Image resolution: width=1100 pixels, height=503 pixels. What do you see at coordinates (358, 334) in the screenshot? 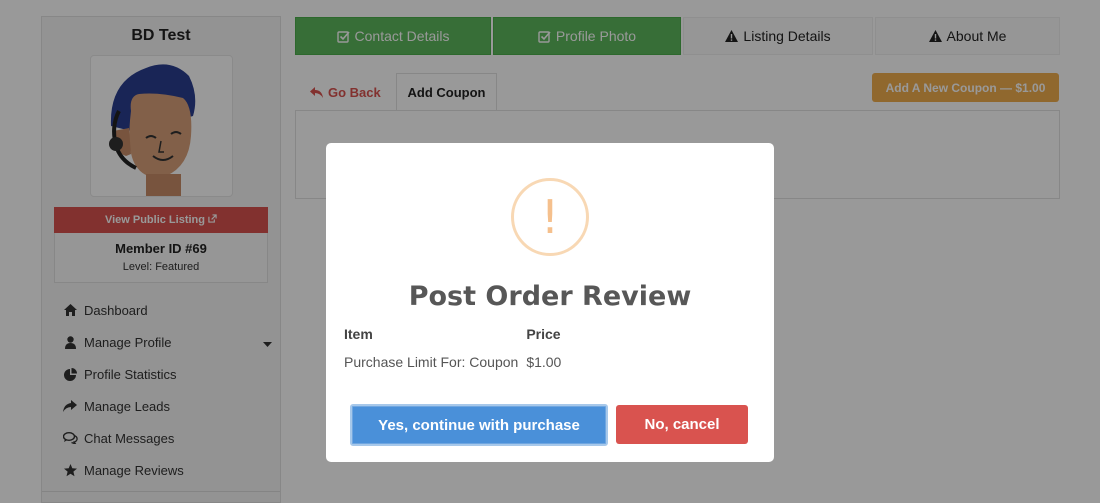
I see `column-header-item: Item` at bounding box center [358, 334].